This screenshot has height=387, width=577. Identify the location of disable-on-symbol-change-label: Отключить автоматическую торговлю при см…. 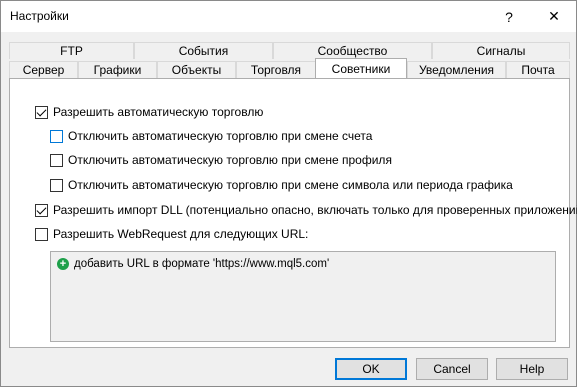
(290, 185).